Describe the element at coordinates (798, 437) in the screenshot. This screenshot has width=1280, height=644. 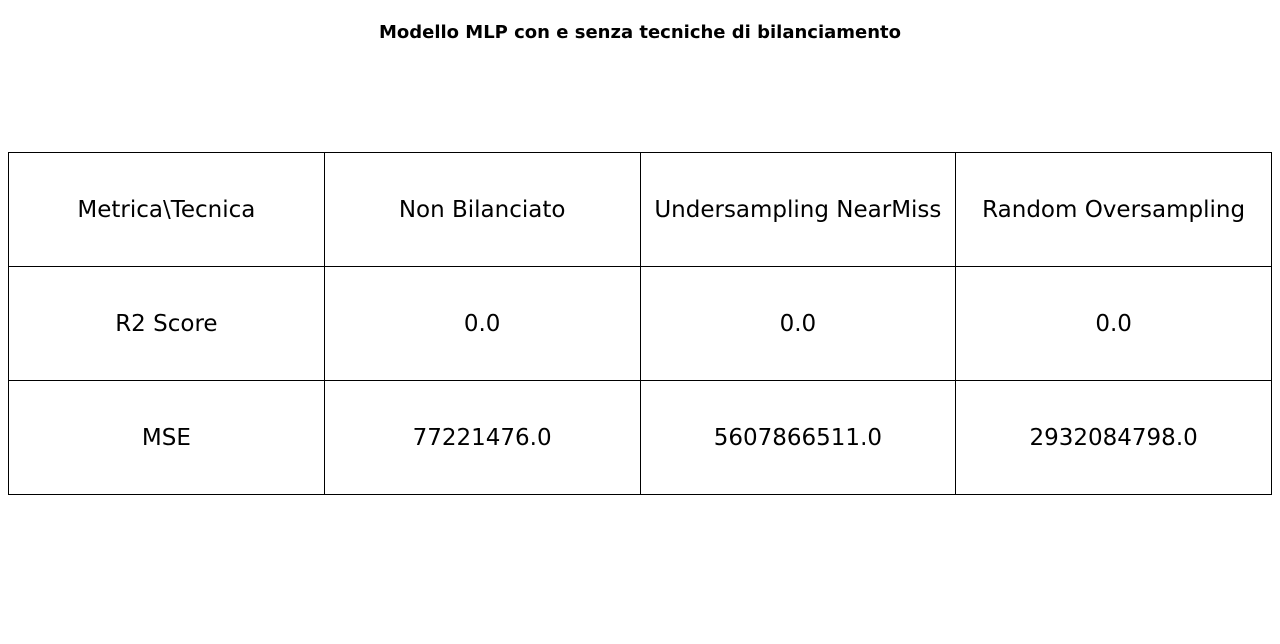
I see `cell-mse-undersampling: 5607866511.0` at that location.